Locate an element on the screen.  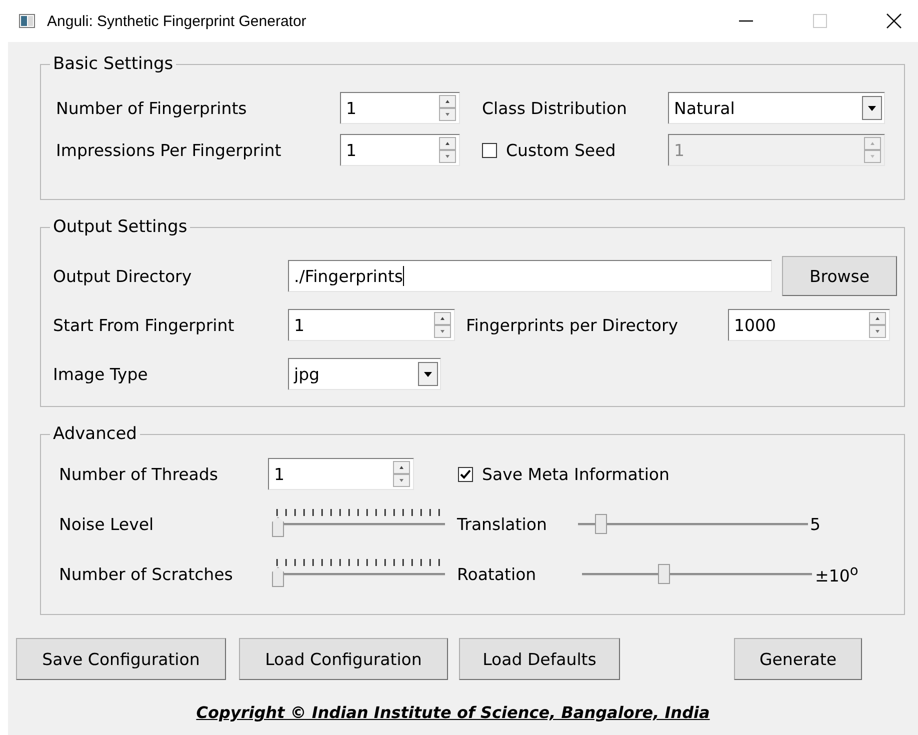
copyright-link: Copyright © Indian Institute of Science, Bangalore, India is located at coordinates (453, 712).